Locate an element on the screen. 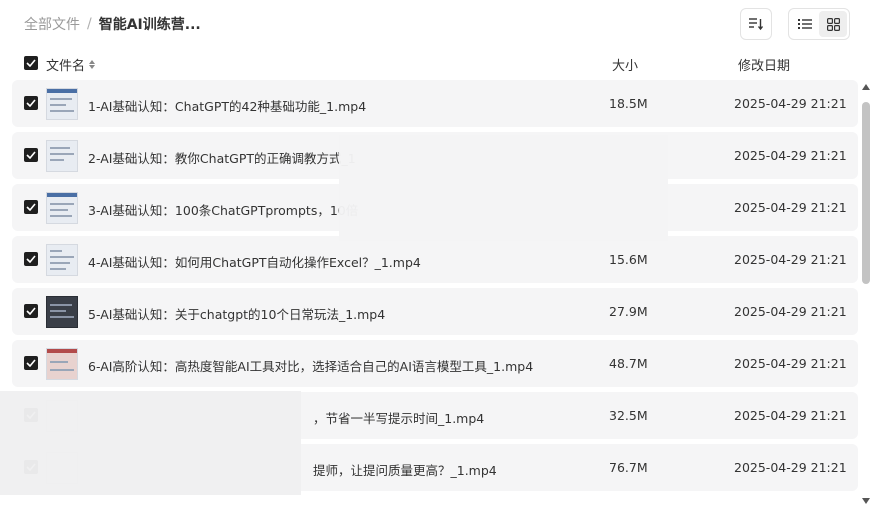 The width and height of the screenshot is (874, 514). file-name: ，节省一半写提示时间_1.mp4 is located at coordinates (398, 417).